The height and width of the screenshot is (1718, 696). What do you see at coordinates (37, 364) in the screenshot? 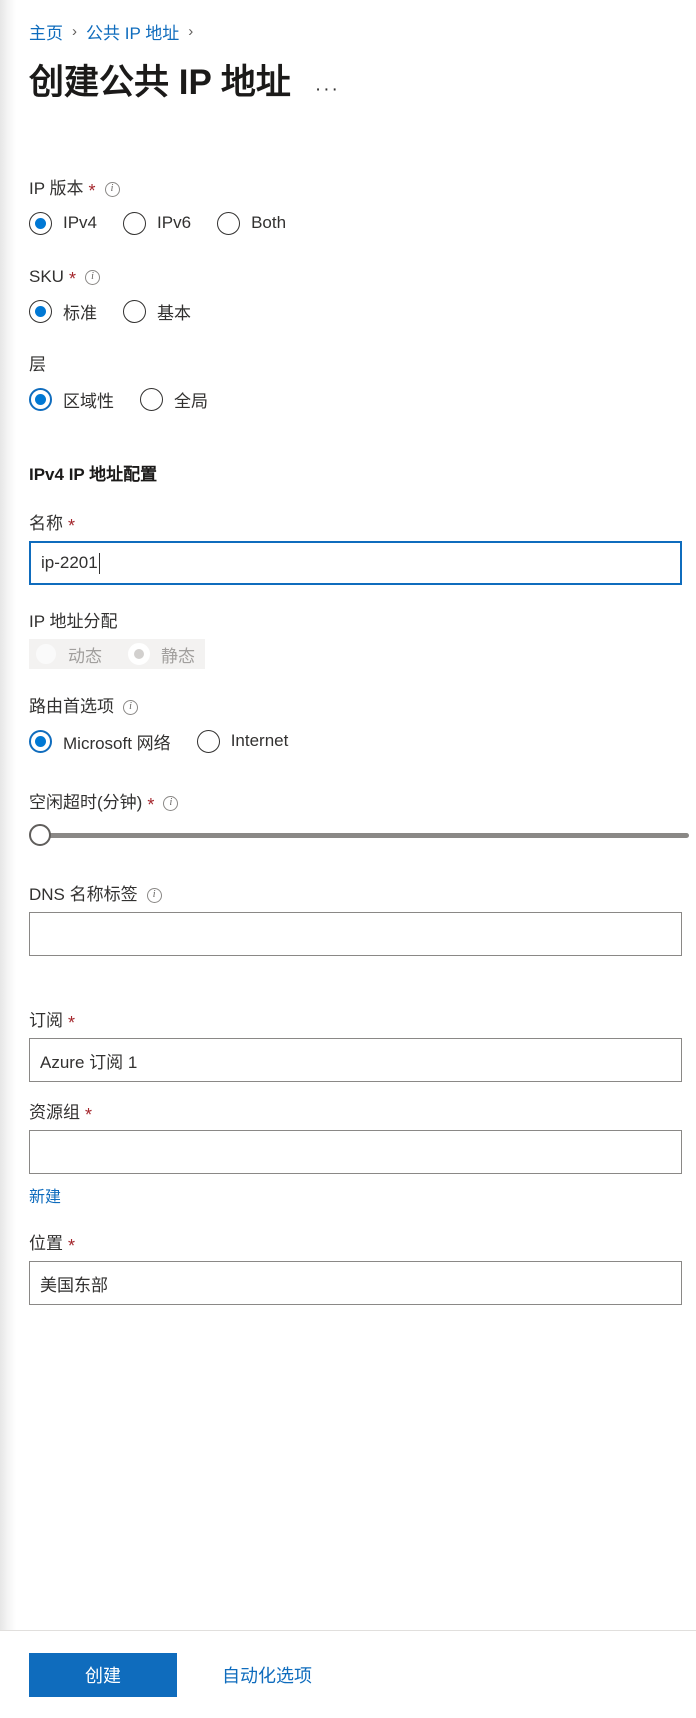
I see `tier-label: 层` at bounding box center [37, 364].